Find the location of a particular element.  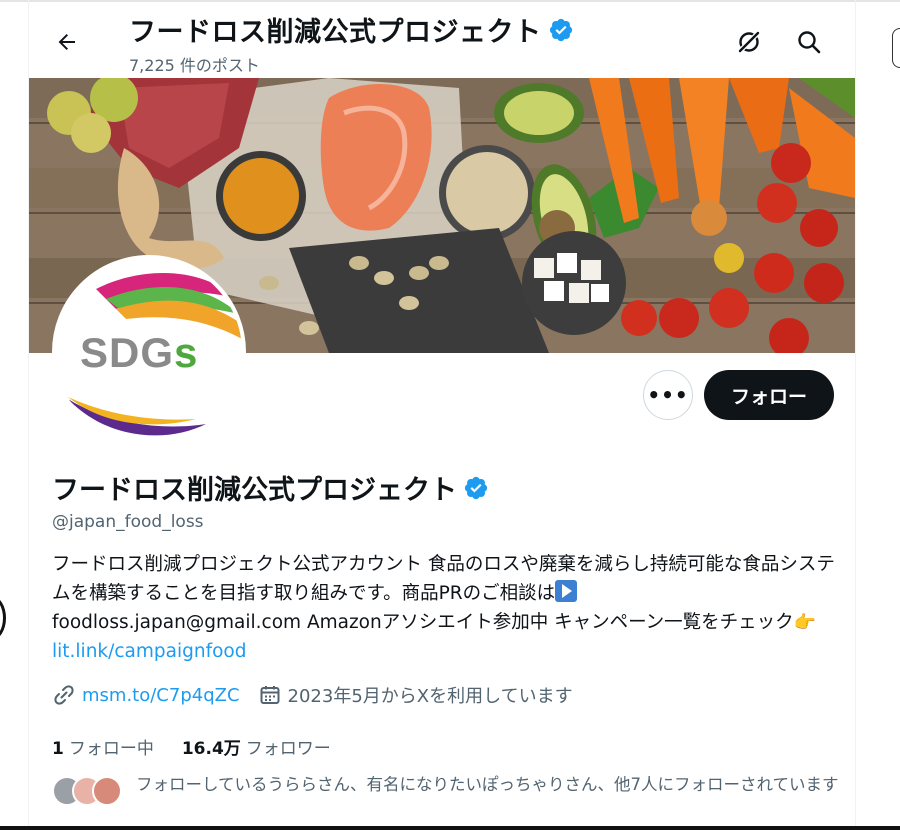

follow-button-label: フォロー is located at coordinates (768, 396).